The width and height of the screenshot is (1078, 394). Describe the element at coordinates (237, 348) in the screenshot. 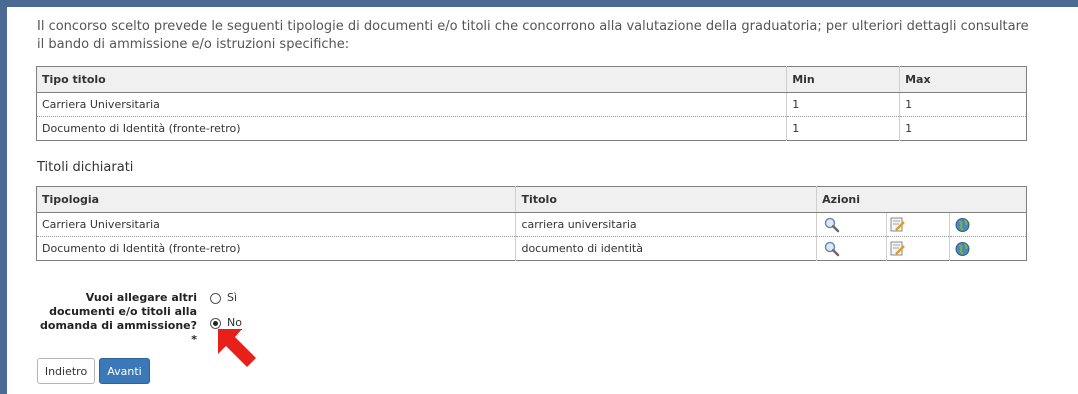

I see `red-pointer-arrow-icon` at that location.